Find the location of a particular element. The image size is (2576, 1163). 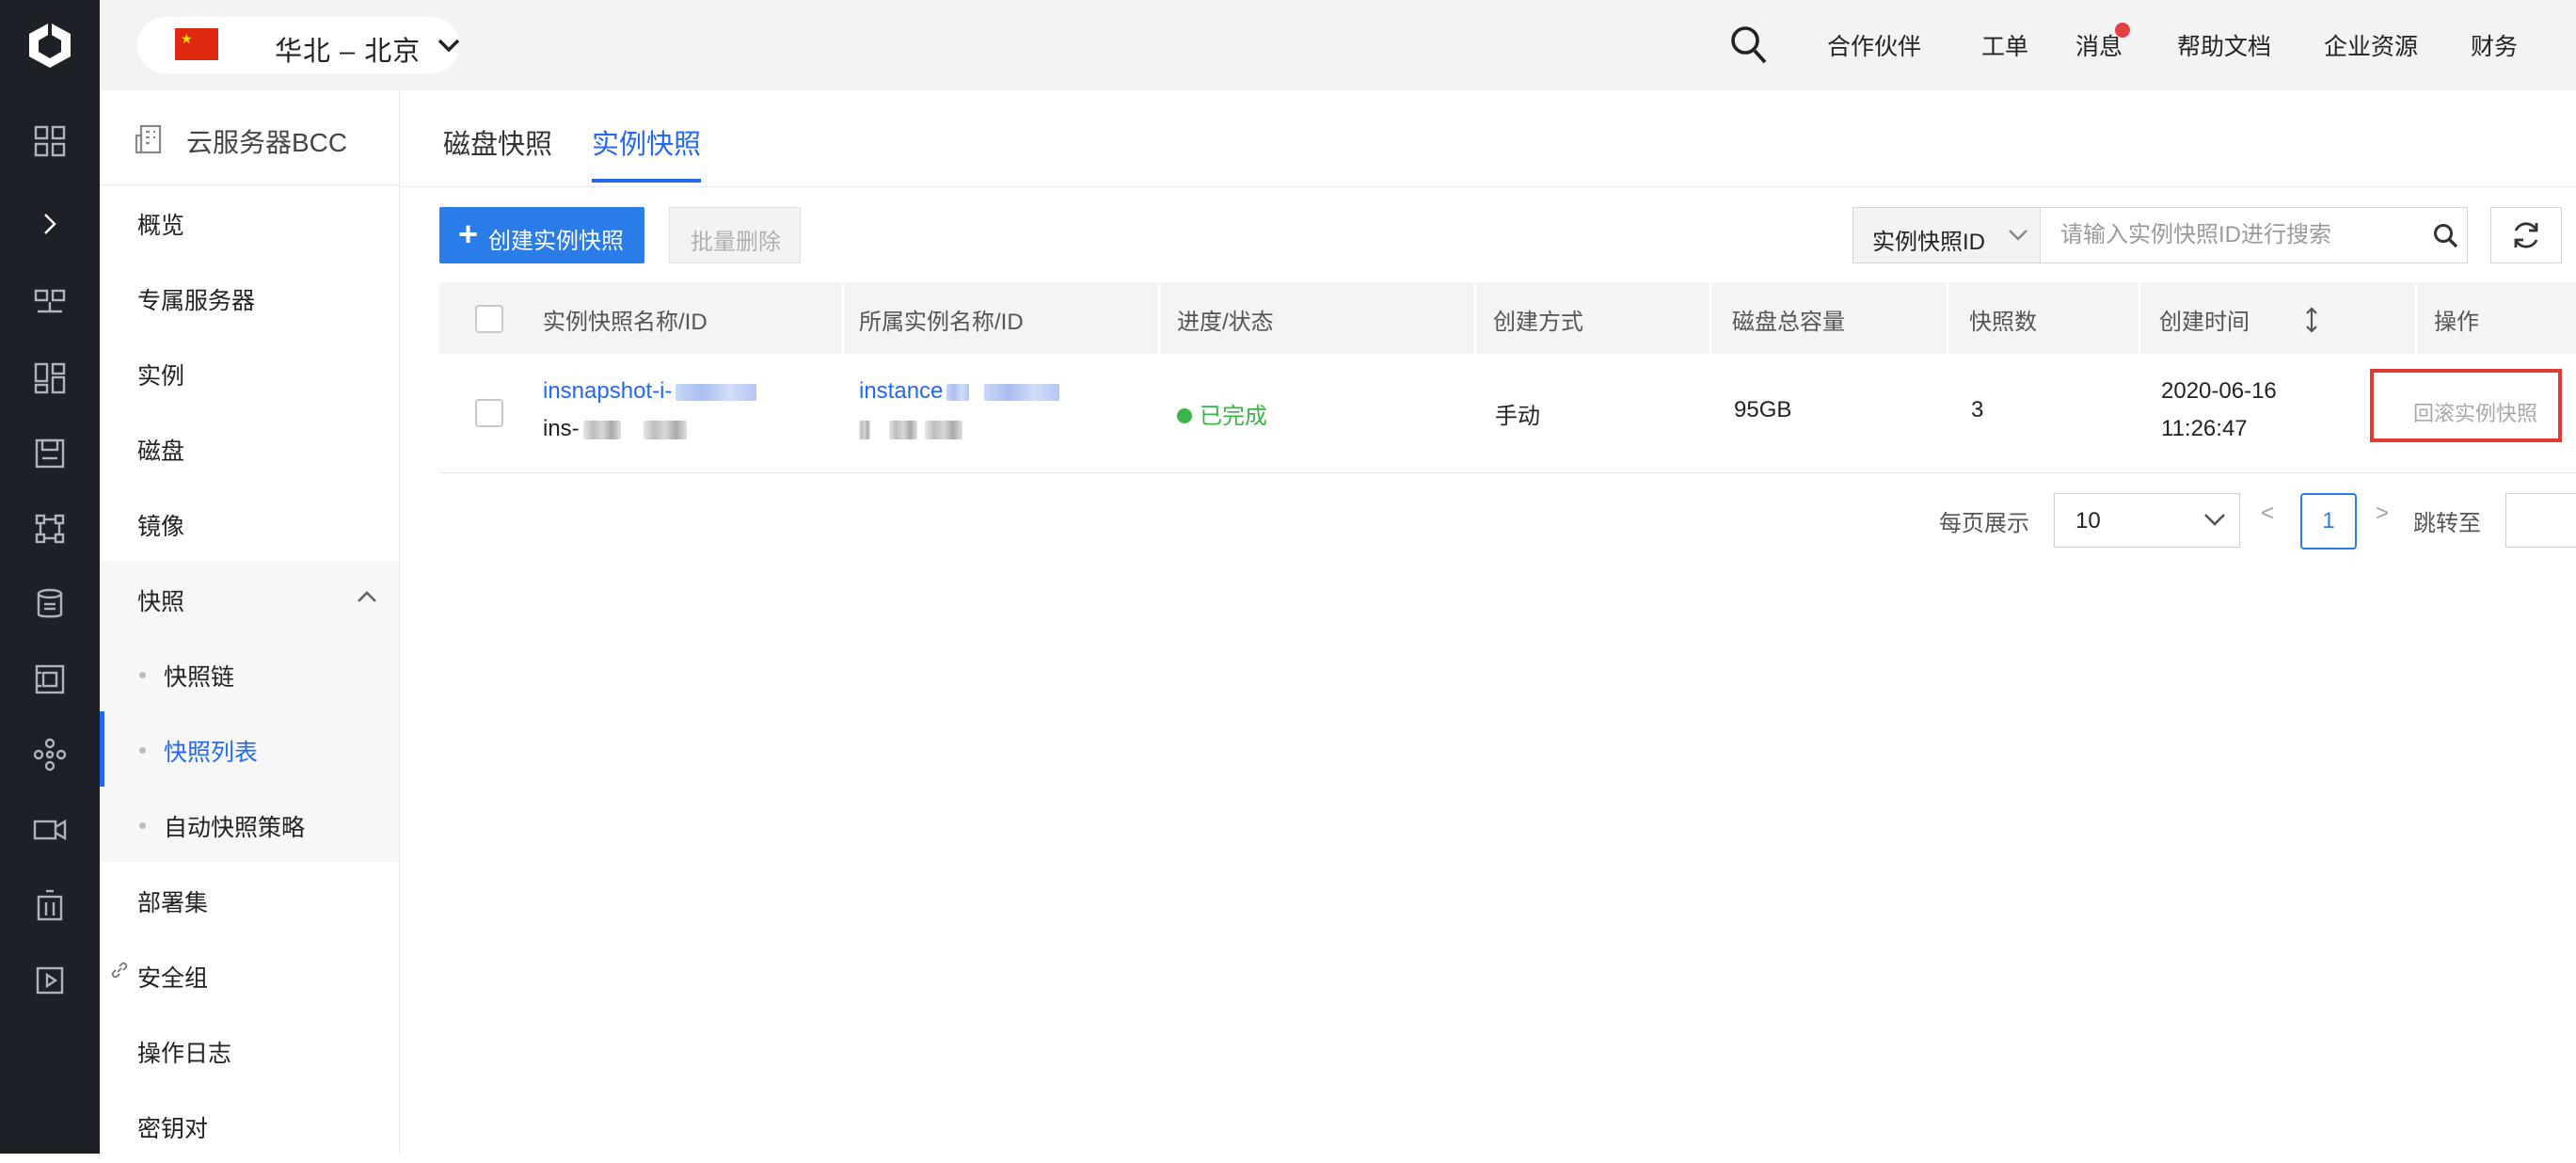

status-success-dot is located at coordinates (1184, 415).